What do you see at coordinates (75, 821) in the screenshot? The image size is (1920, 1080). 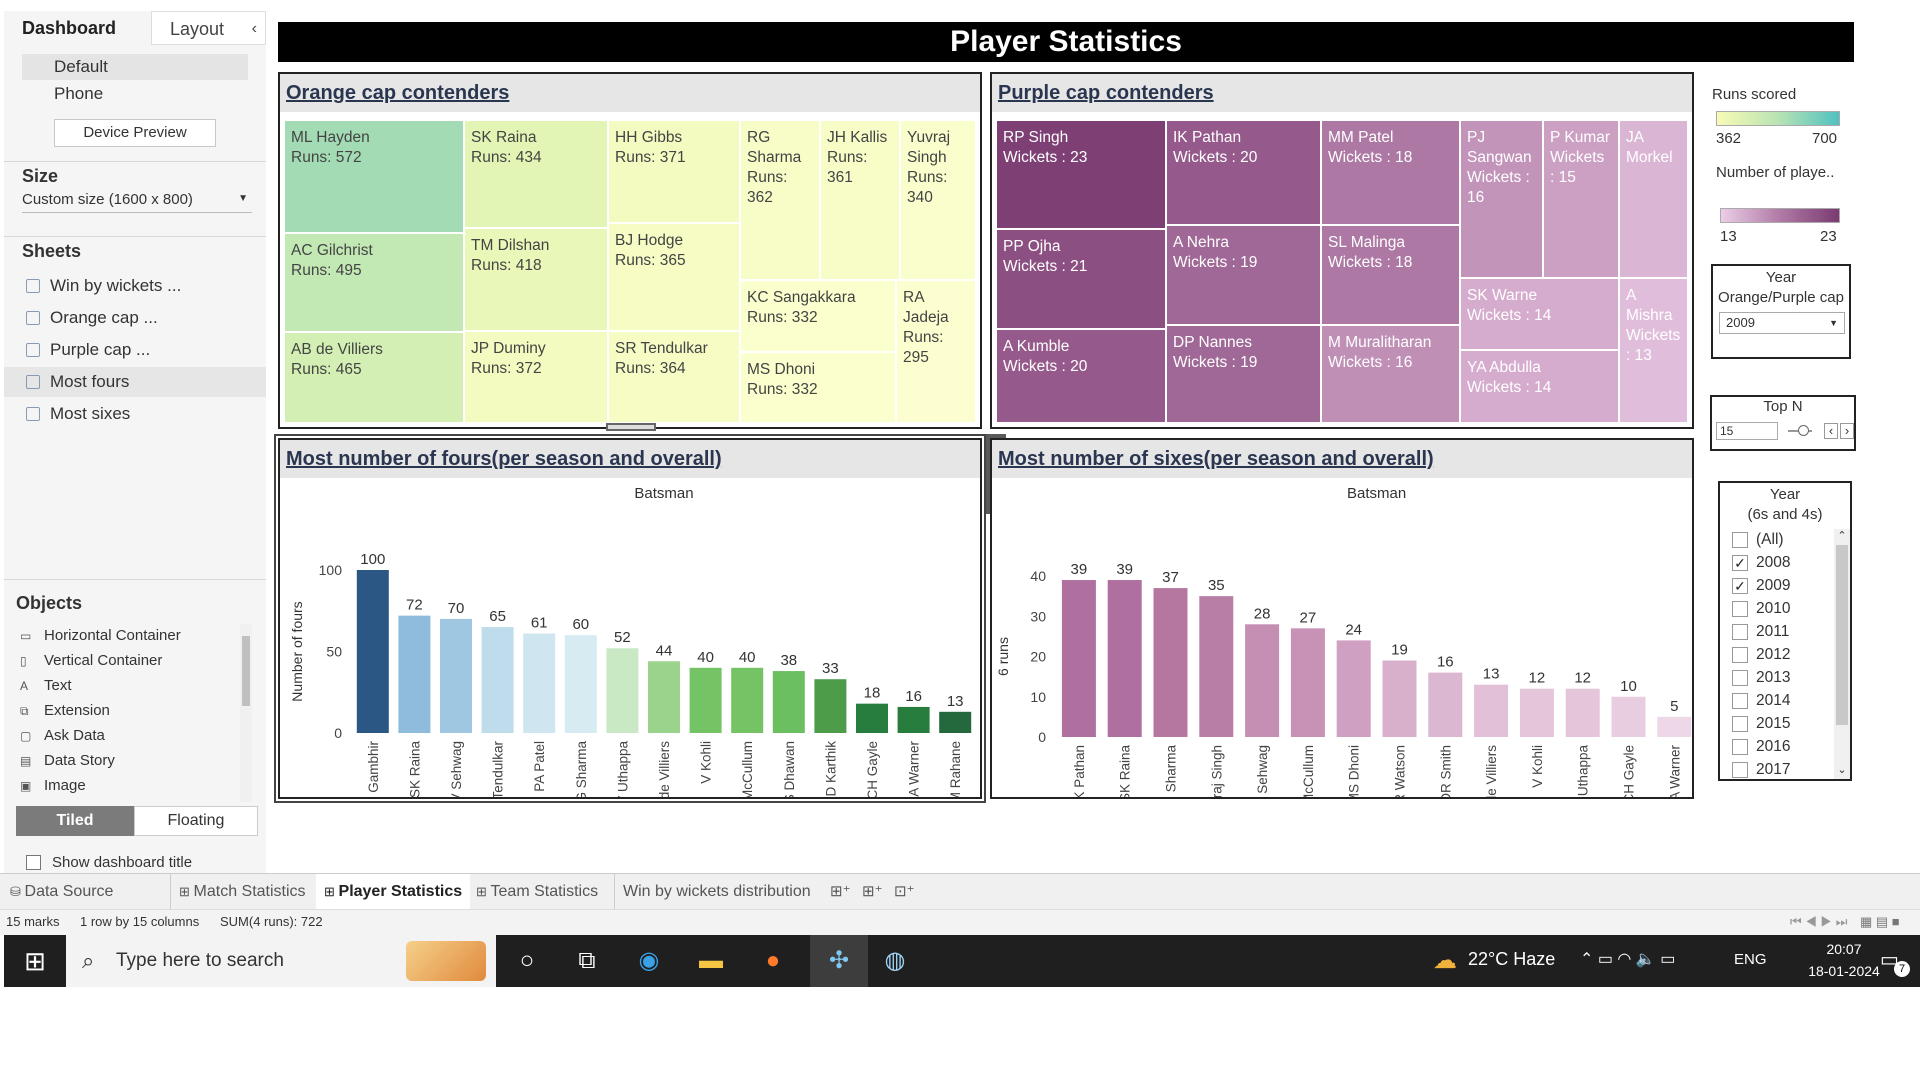 I see `tiled-button: Tiled` at bounding box center [75, 821].